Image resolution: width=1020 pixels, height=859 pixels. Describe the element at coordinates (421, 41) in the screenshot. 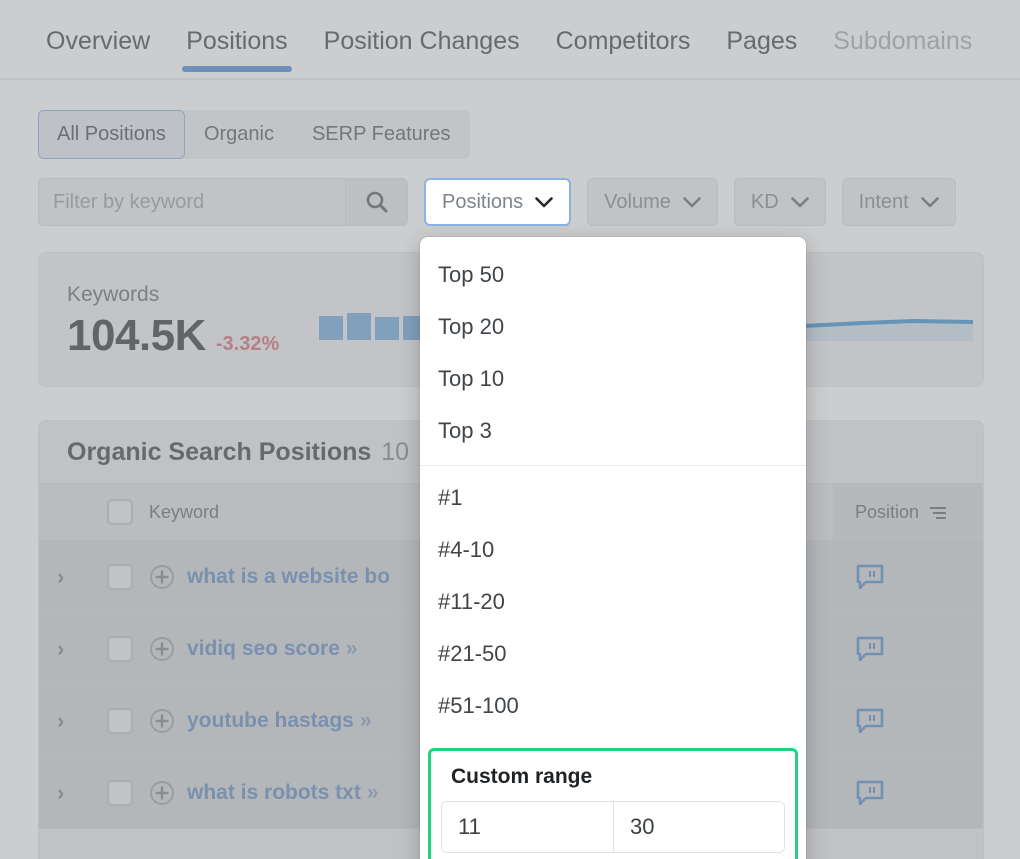

I see `tab-label: Position Changes` at that location.